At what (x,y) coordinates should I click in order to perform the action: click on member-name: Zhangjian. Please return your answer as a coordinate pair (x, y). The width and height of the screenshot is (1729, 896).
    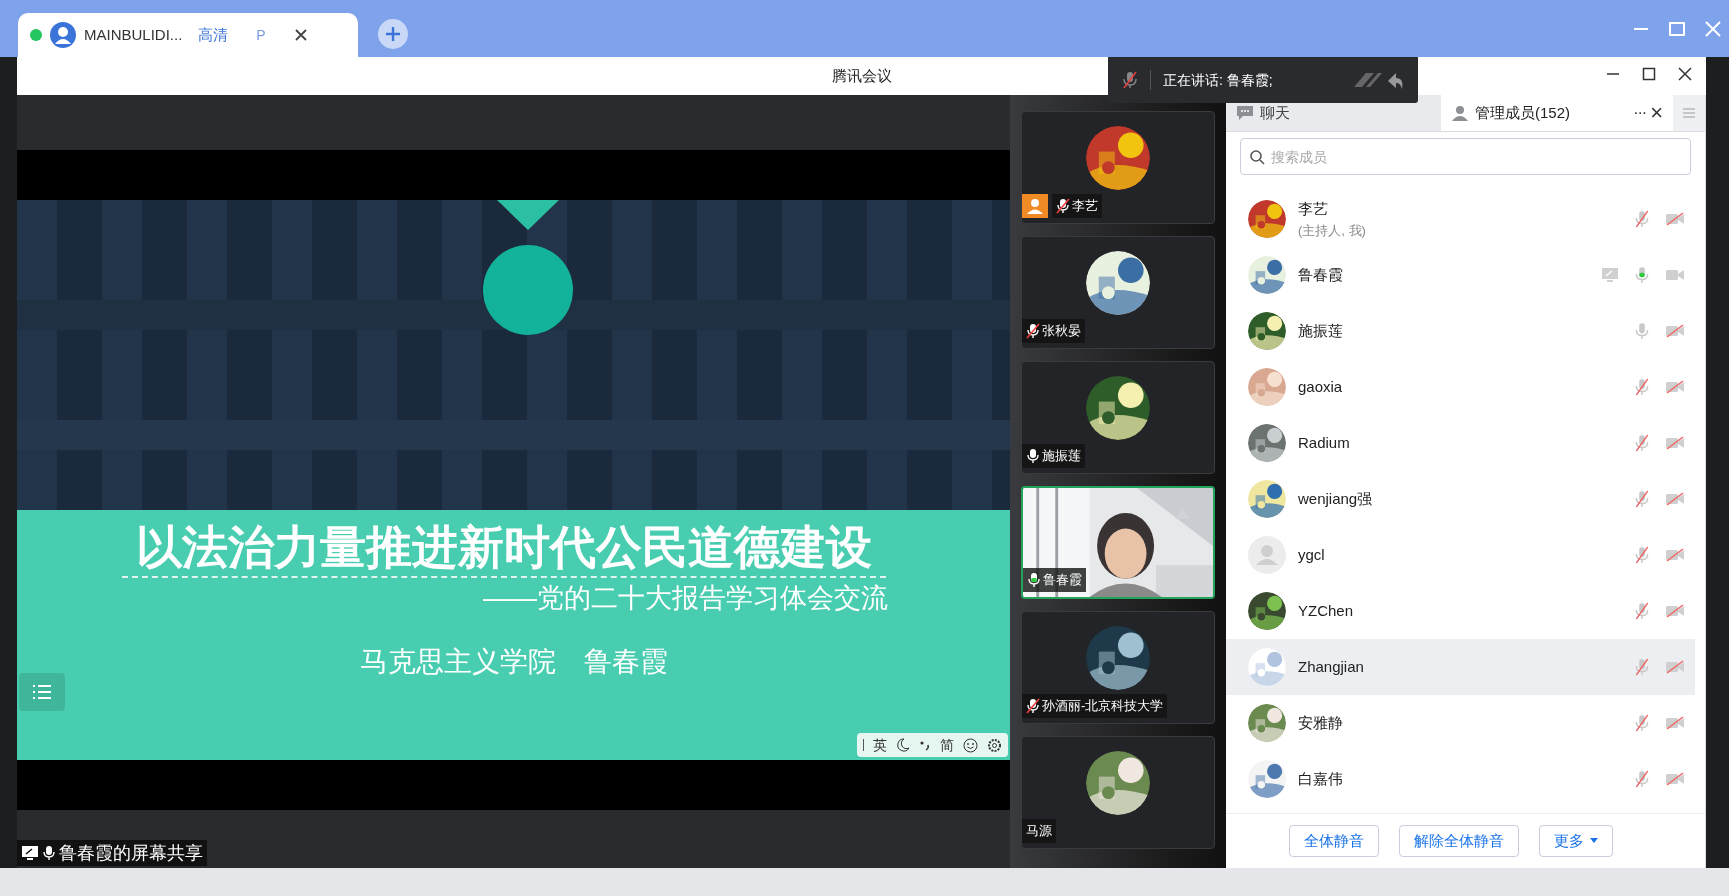
    Looking at the image, I should click on (1331, 666).